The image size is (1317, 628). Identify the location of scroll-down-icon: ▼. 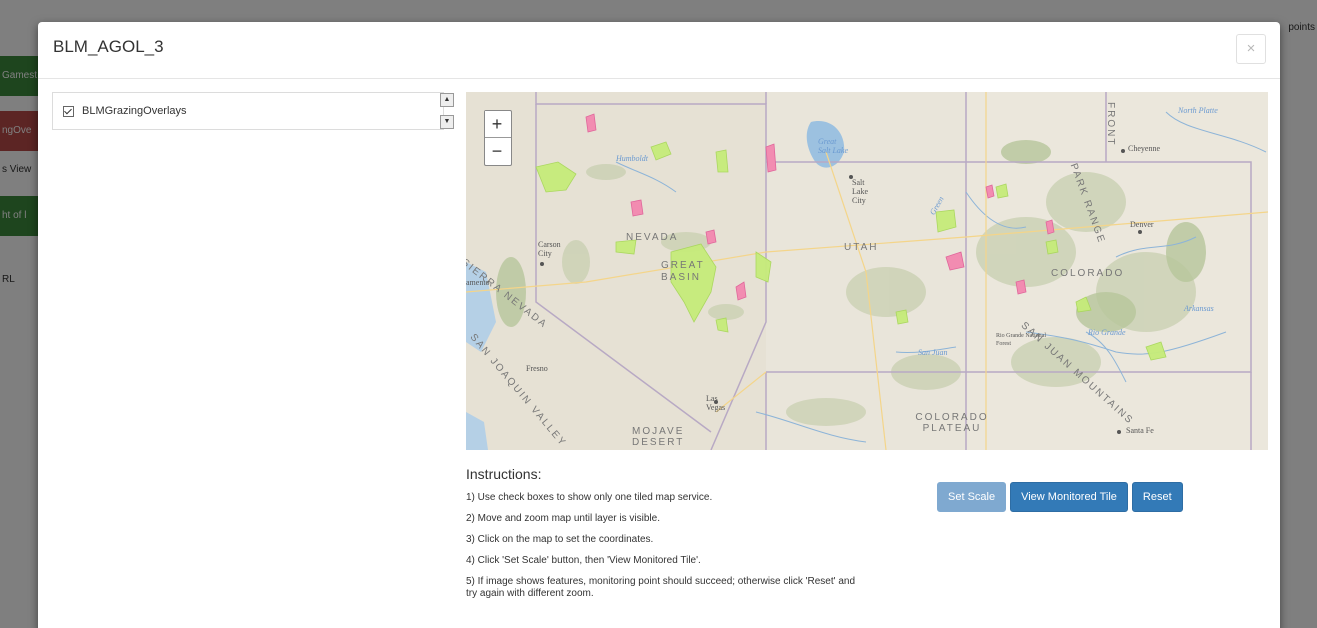
(447, 122).